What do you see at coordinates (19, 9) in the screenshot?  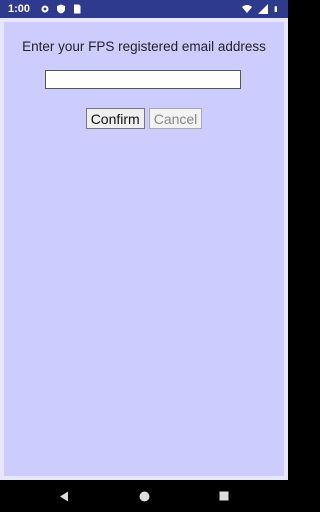 I see `status-time: 1:00` at bounding box center [19, 9].